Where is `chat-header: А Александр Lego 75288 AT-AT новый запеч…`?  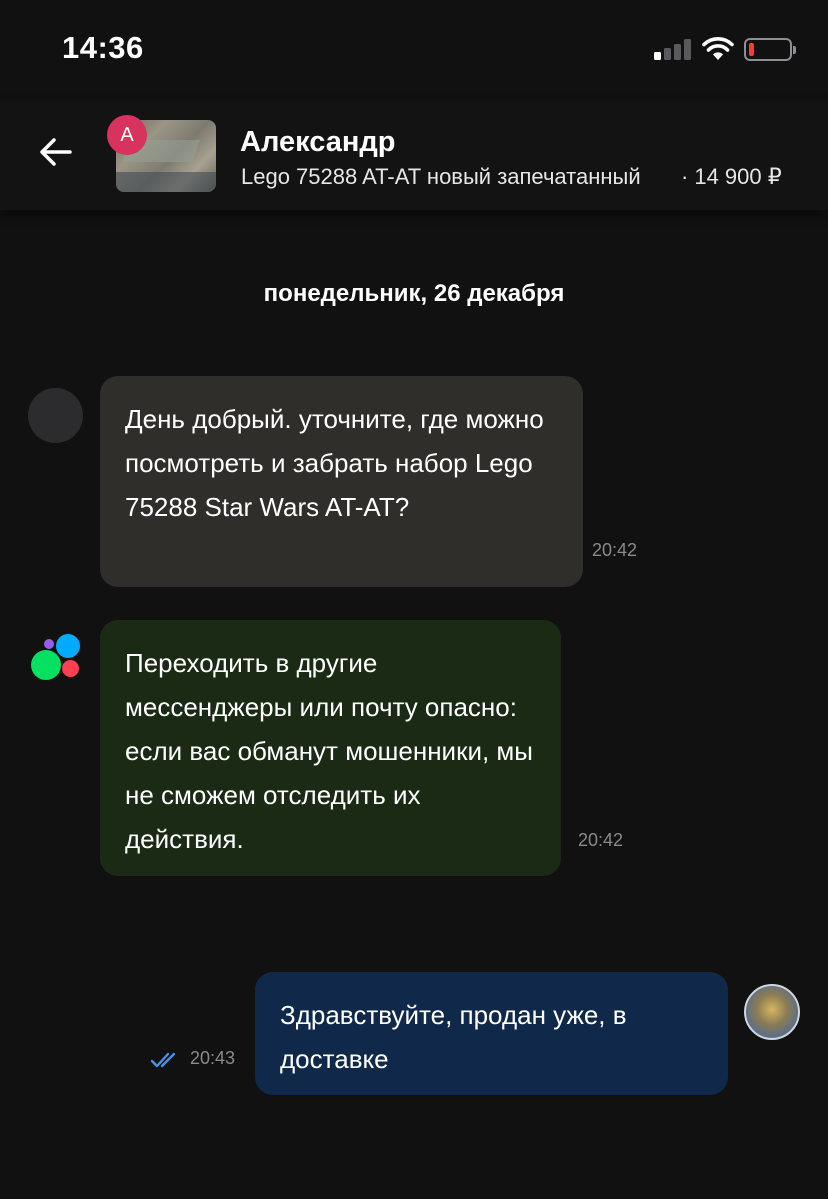 chat-header: А Александр Lego 75288 AT-AT новый запеч… is located at coordinates (414, 155).